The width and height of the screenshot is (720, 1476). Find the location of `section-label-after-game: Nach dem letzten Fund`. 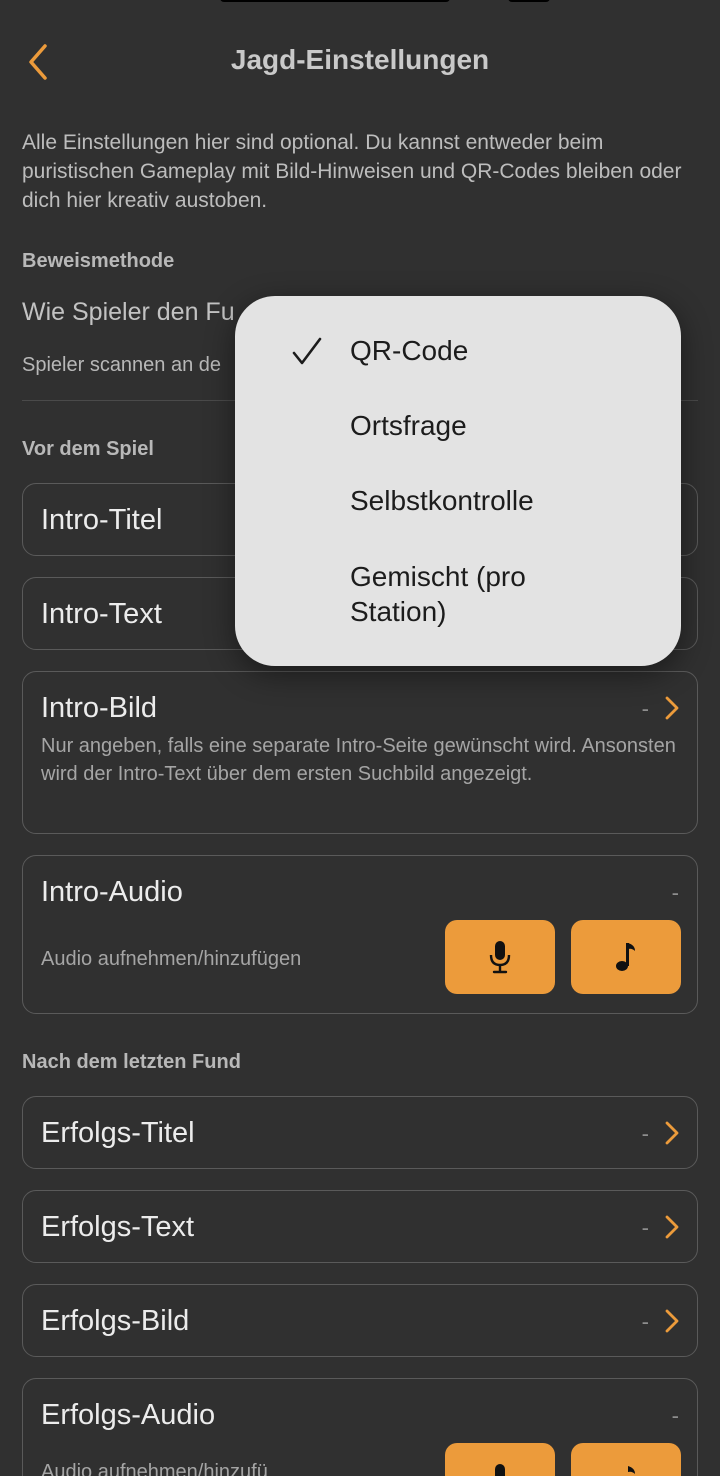

section-label-after-game: Nach dem letzten Fund is located at coordinates (131, 1062).